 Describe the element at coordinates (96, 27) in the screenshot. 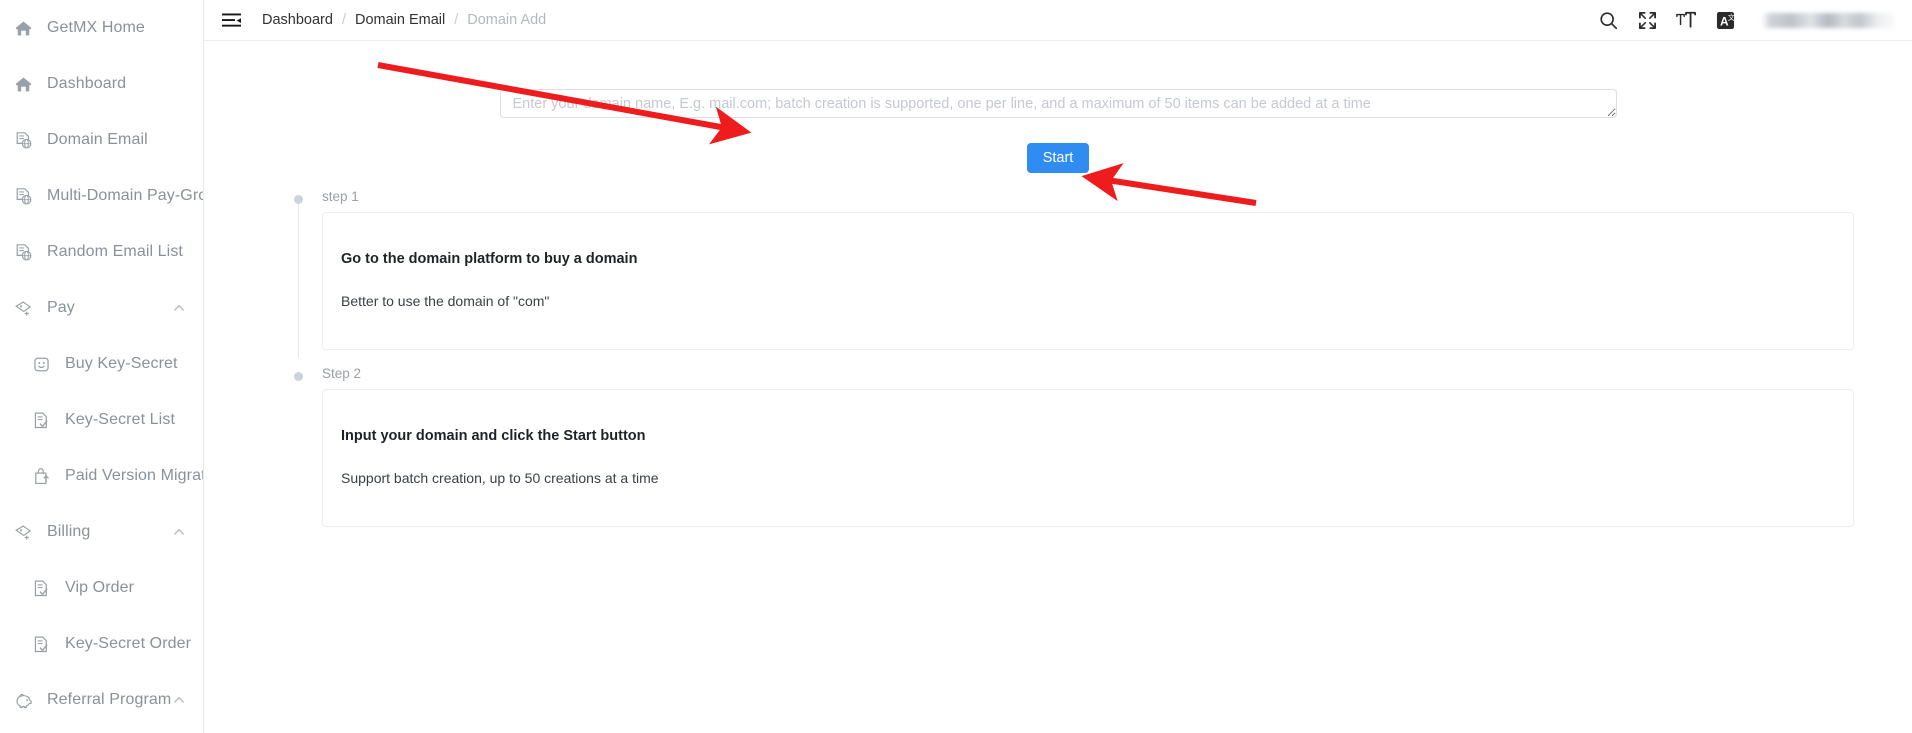

I see `sidebar-item-label: GetMX Home` at that location.